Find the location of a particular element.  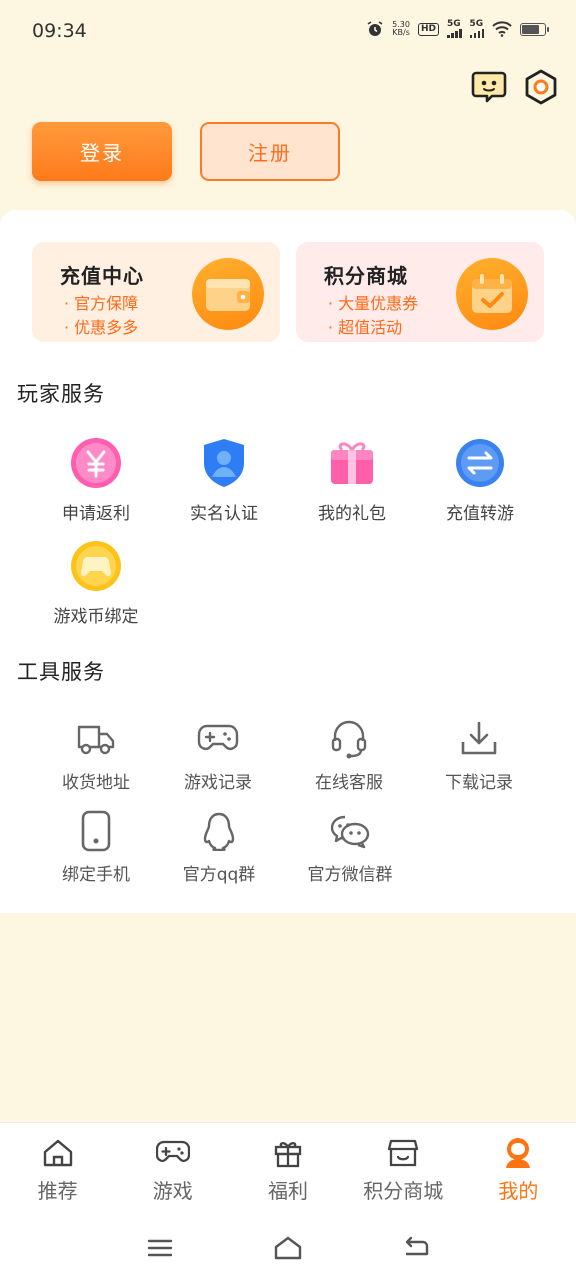

bottom-nav: 推荐 游戏 福利 积分商城 我的 is located at coordinates (288, 1169).